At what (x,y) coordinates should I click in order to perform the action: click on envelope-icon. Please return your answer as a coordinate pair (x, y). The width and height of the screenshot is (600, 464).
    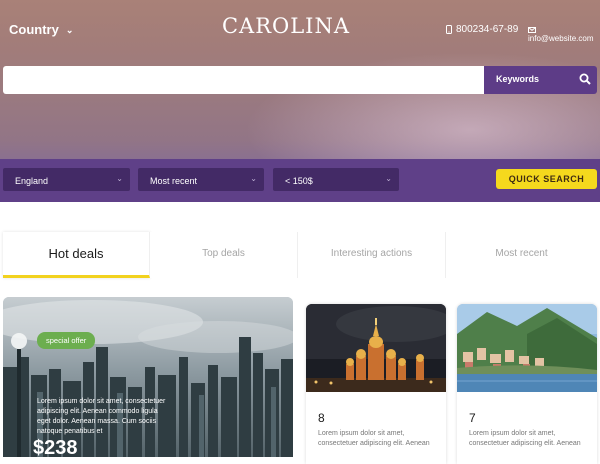
    Looking at the image, I should click on (532, 29).